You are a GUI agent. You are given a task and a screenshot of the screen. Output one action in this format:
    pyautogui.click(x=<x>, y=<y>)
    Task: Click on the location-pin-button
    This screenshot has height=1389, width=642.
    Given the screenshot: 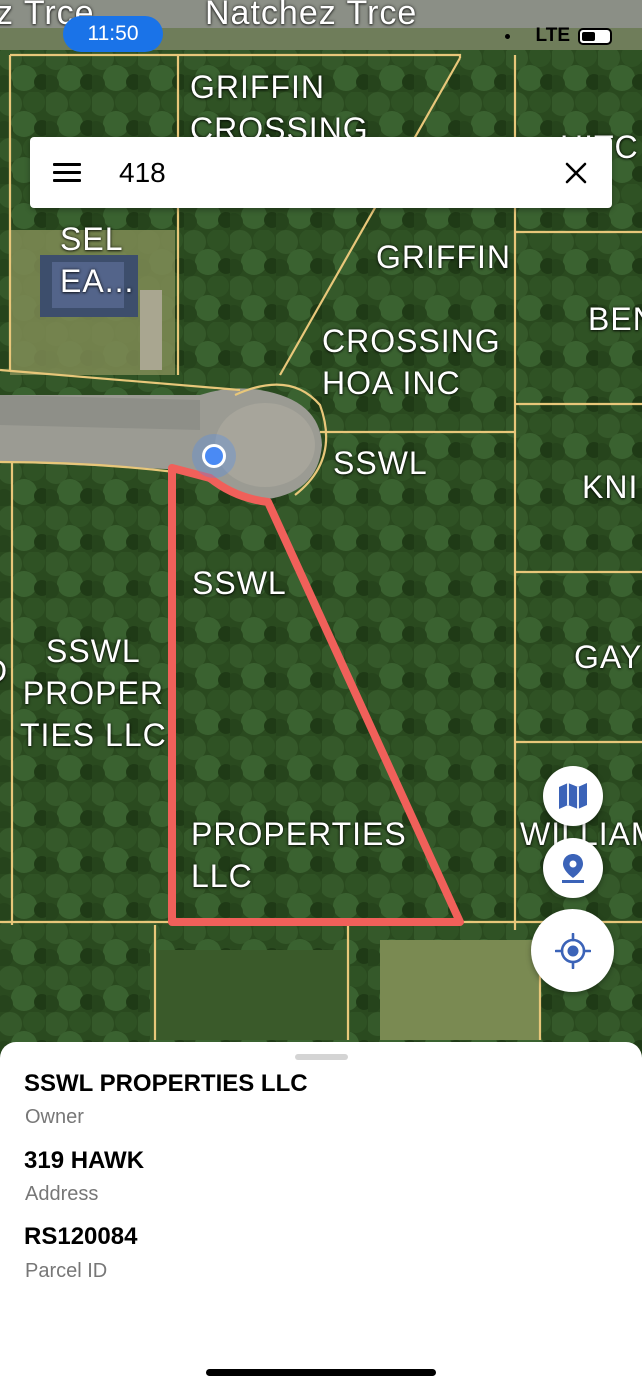 What is the action you would take?
    pyautogui.click(x=573, y=868)
    